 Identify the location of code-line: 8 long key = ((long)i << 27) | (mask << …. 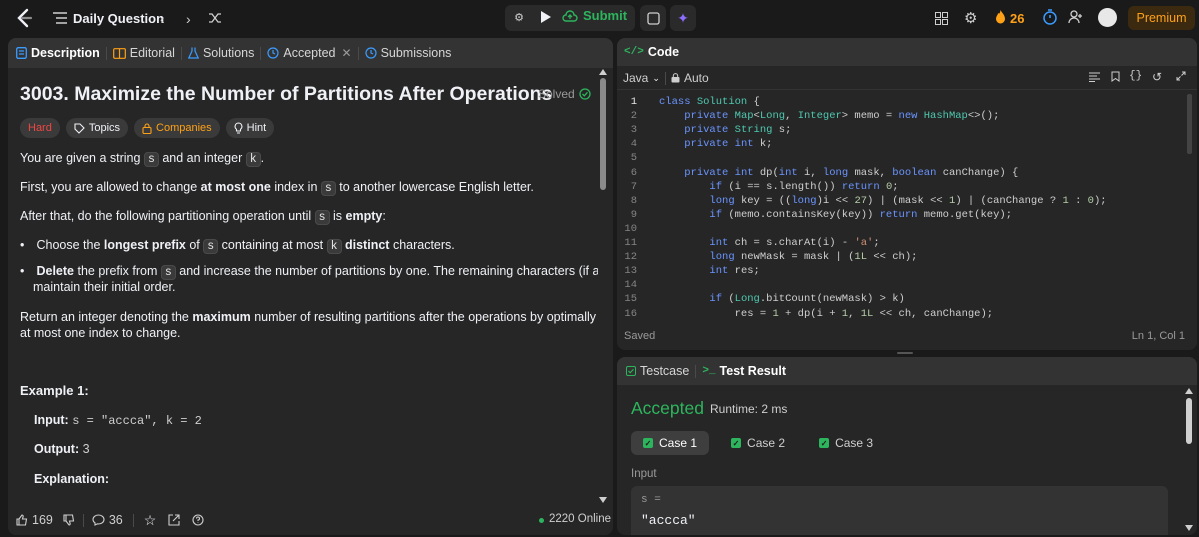
(902, 201).